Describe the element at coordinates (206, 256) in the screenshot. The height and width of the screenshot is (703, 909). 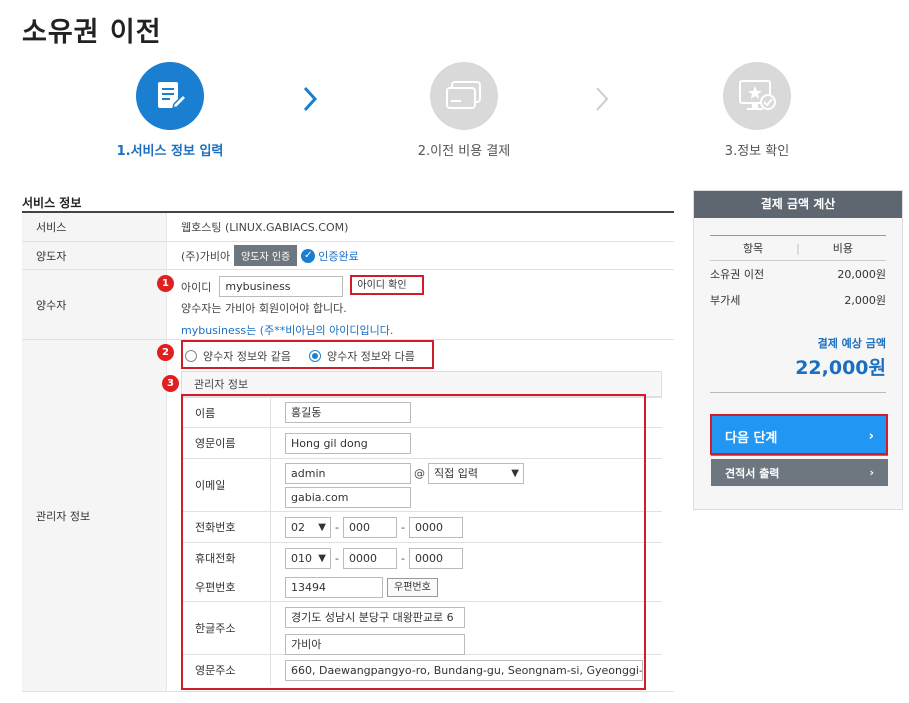
I see `transferor-value: (주)가비아` at that location.